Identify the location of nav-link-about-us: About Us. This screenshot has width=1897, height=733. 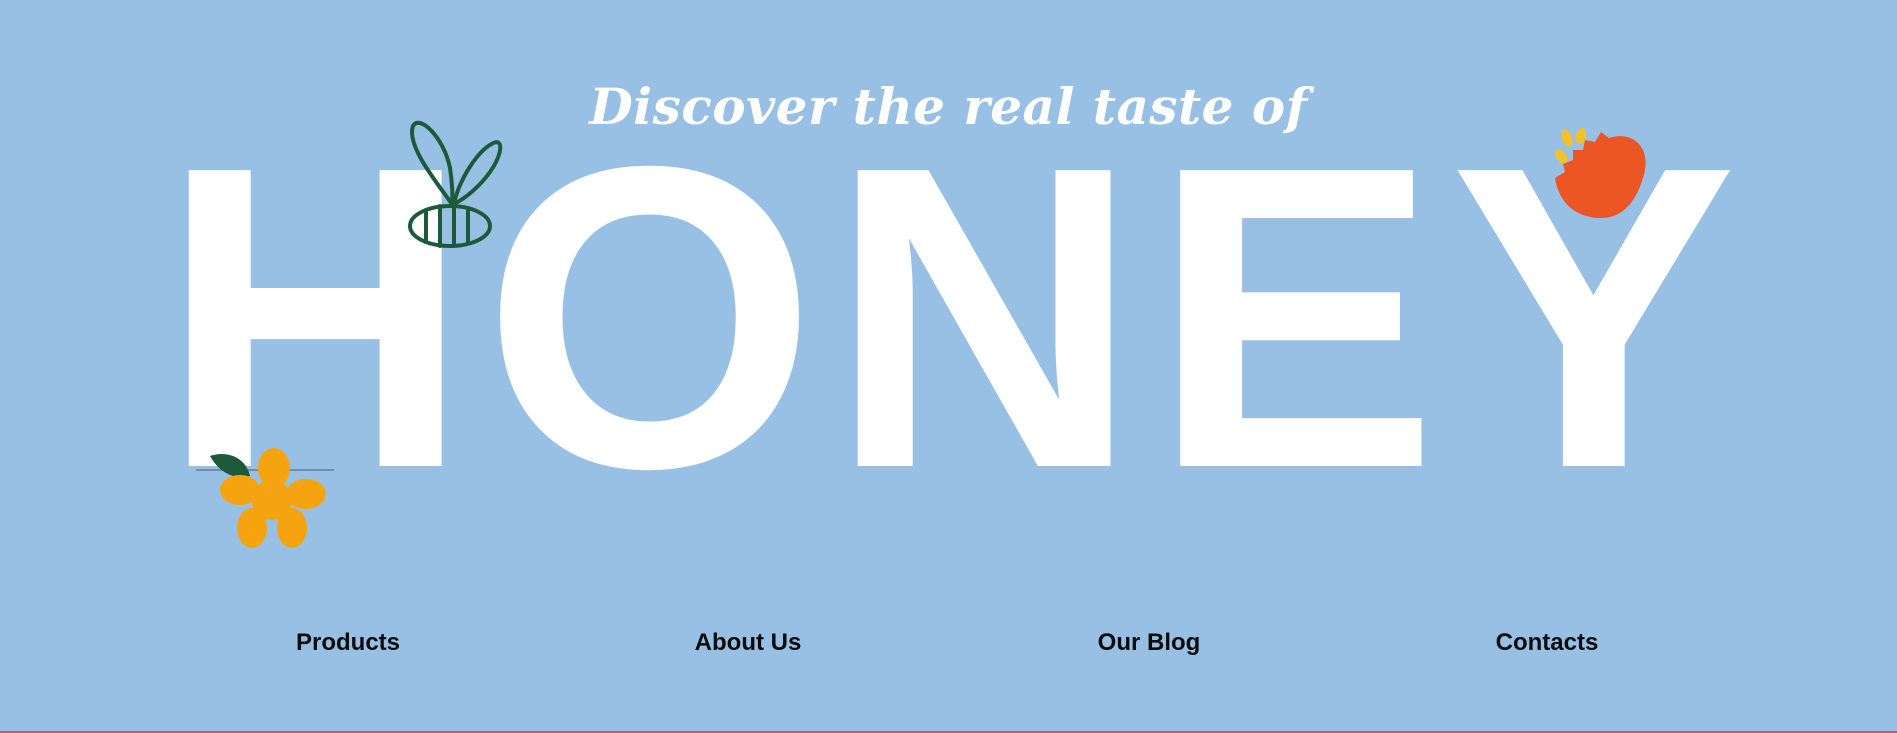
(748, 643).